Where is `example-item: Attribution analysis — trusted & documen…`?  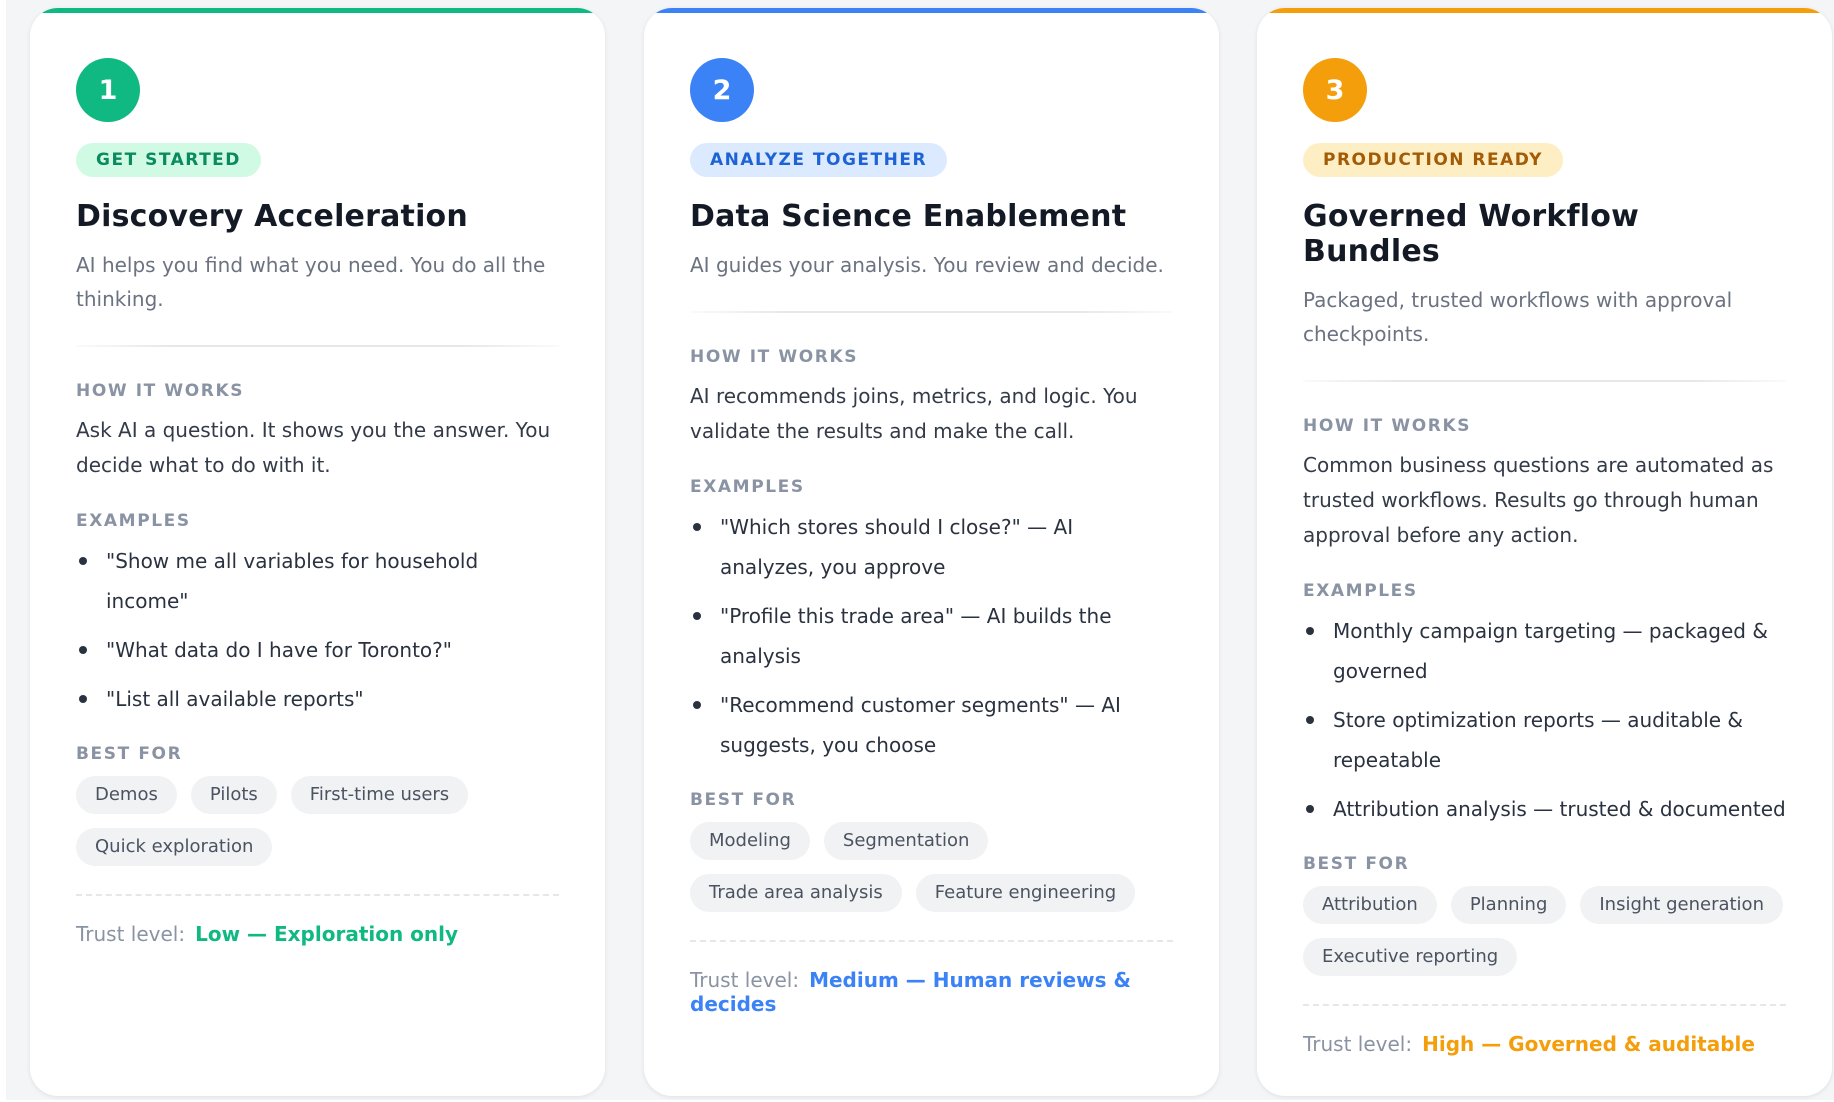 example-item: Attribution analysis — trusted & documen… is located at coordinates (1544, 809).